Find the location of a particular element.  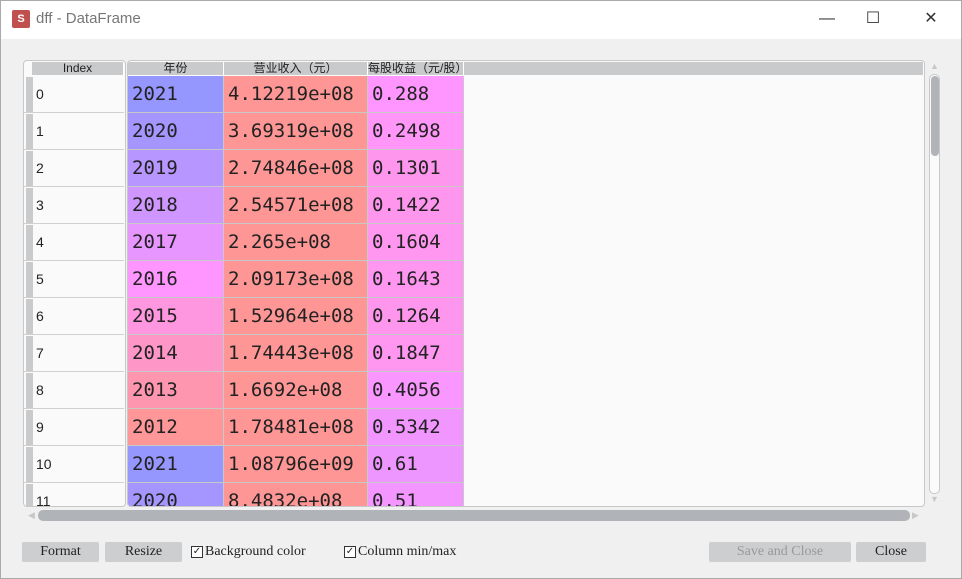

horizontal-scrollbar: ◀ ▶ is located at coordinates (473, 515).